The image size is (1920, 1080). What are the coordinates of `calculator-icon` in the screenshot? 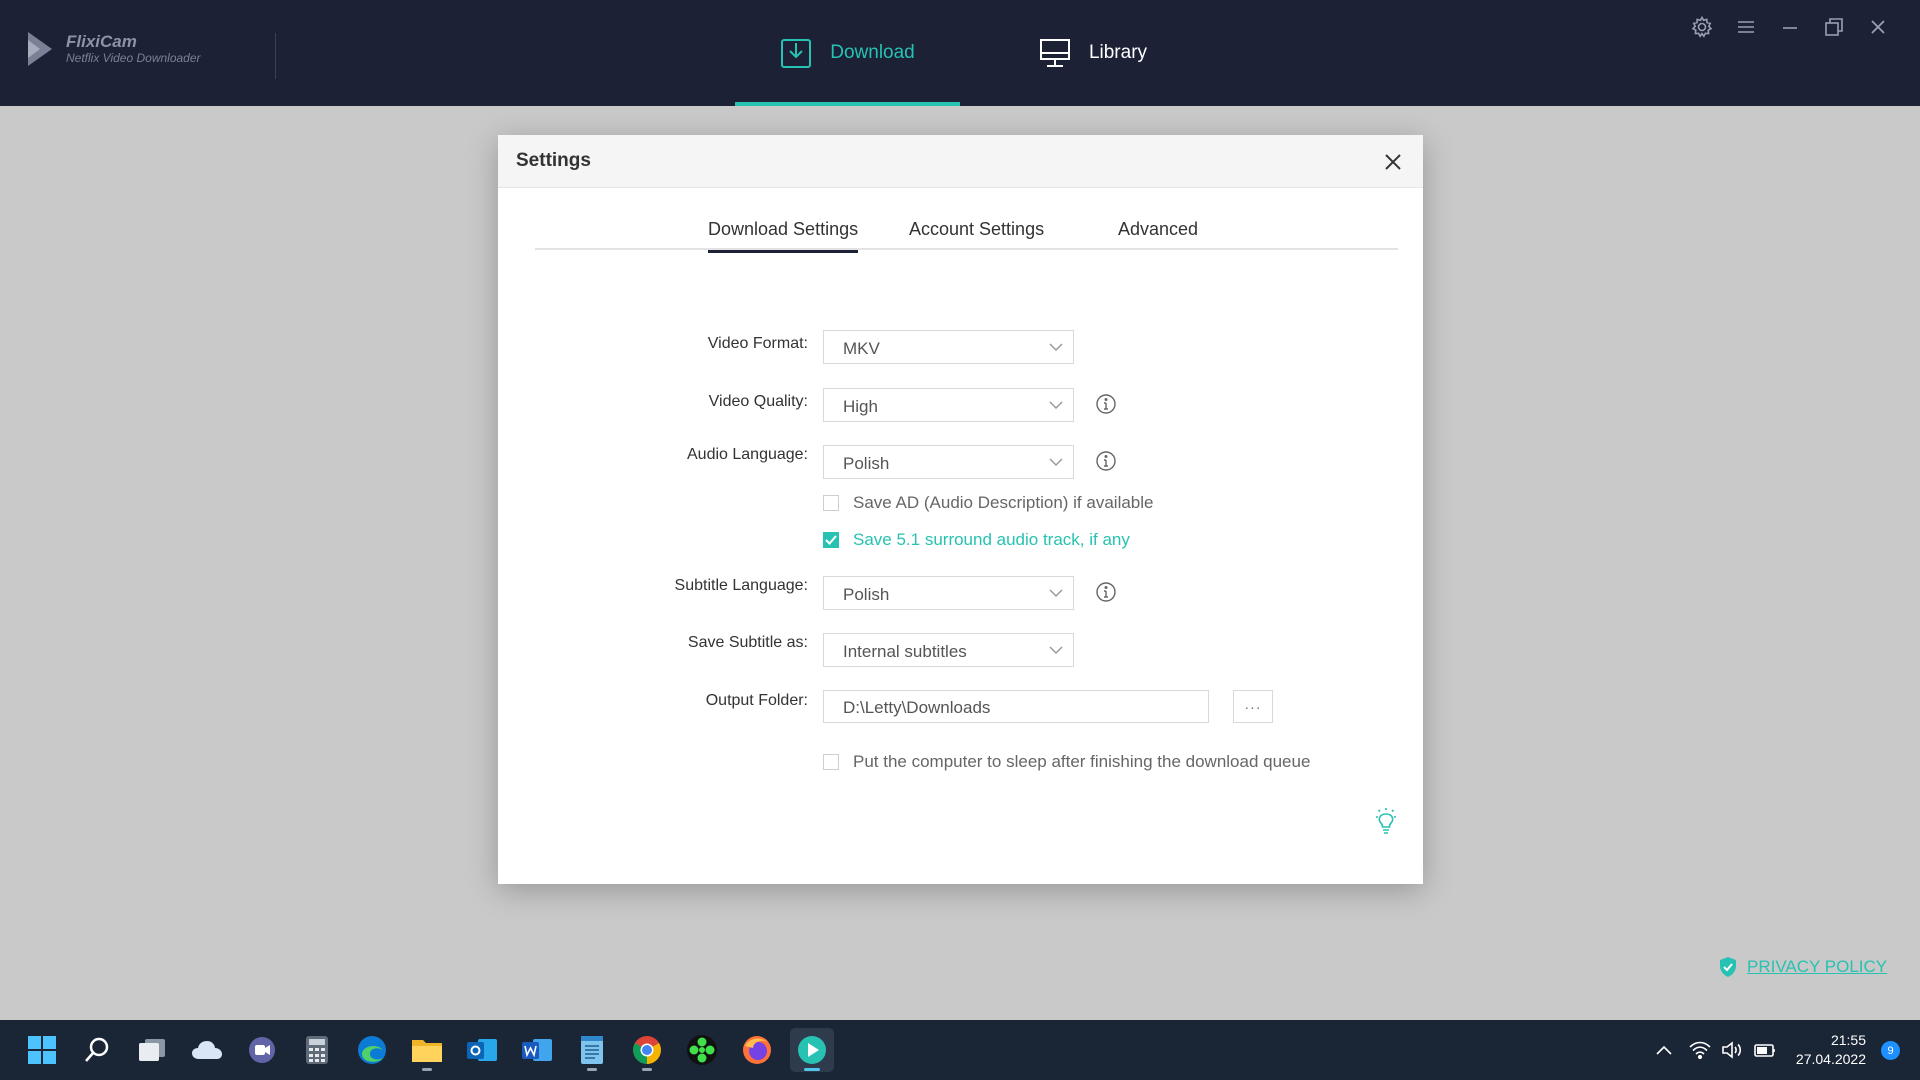 It's located at (317, 1050).